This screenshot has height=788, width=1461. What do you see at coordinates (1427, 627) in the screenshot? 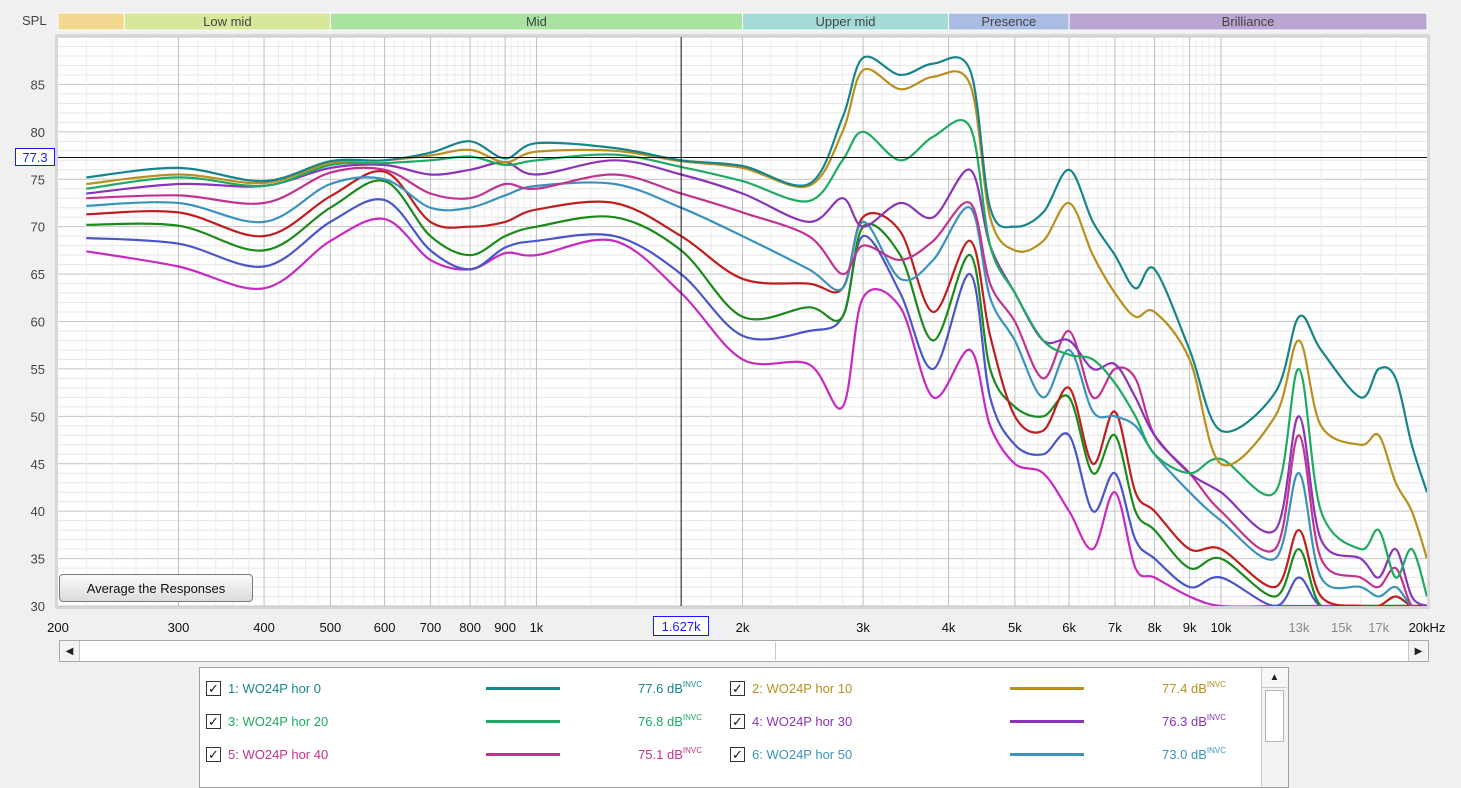
I see `x-tick-label: 20kHz` at bounding box center [1427, 627].